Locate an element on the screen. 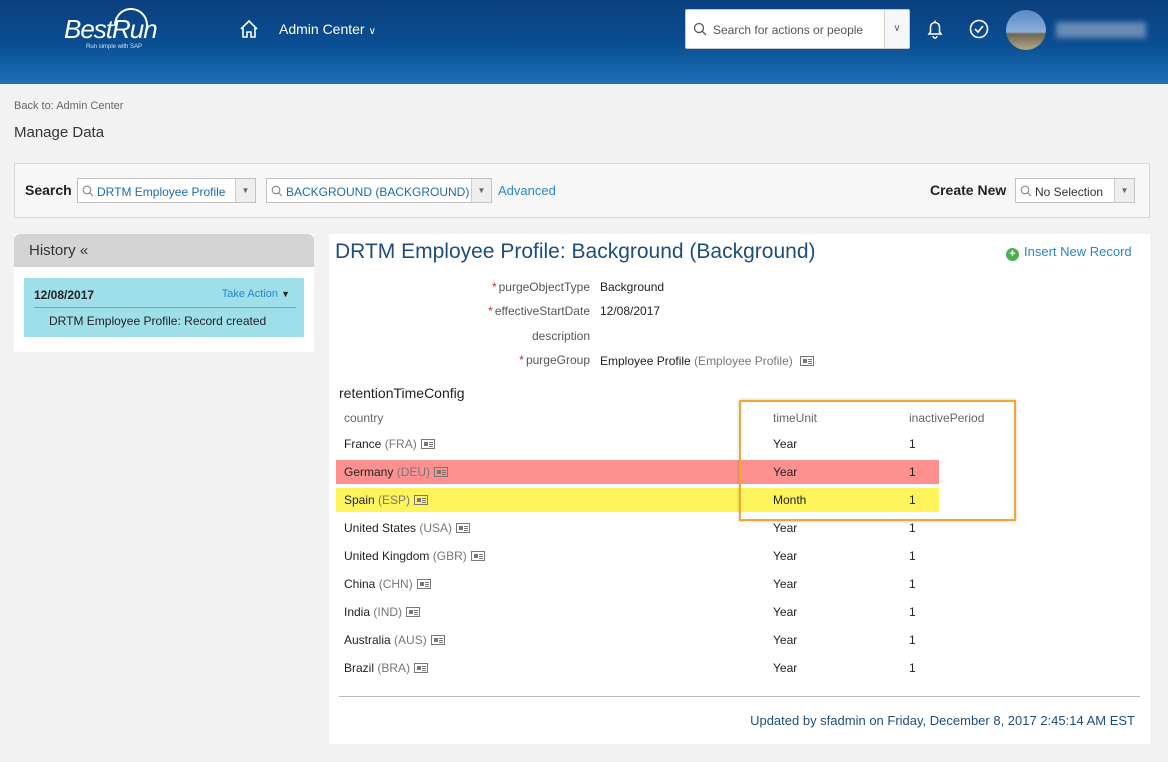 The height and width of the screenshot is (762, 1168). add-circle-icon: + is located at coordinates (1012, 254).